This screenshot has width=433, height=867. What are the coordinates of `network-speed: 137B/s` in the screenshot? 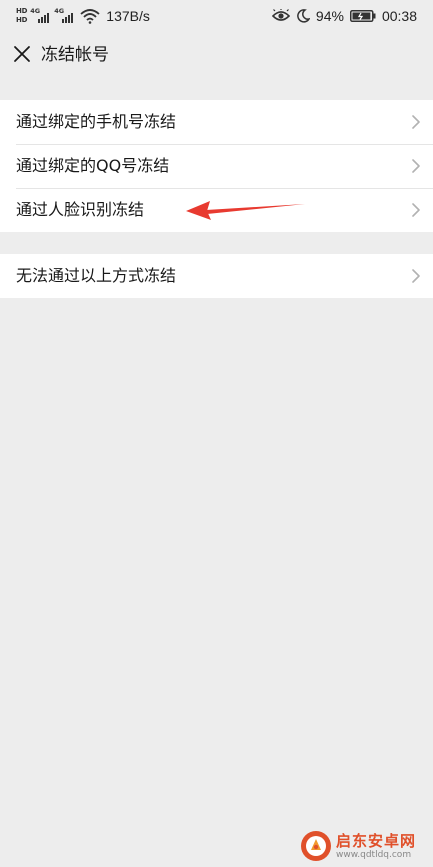 It's located at (128, 16).